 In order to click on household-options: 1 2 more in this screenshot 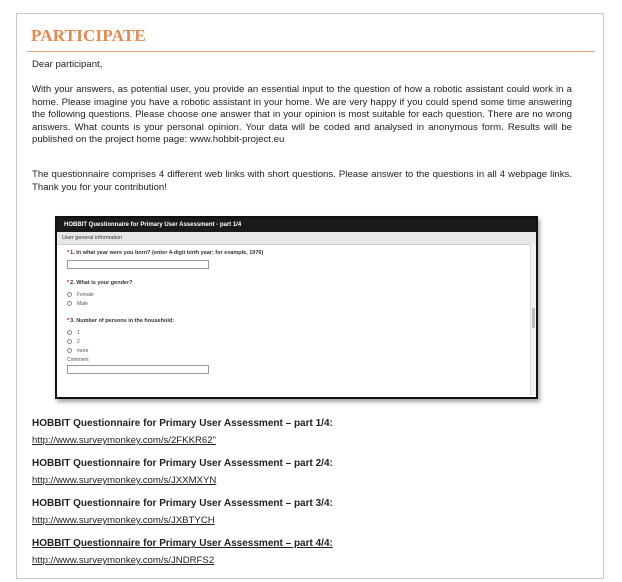, I will do `click(301, 341)`.